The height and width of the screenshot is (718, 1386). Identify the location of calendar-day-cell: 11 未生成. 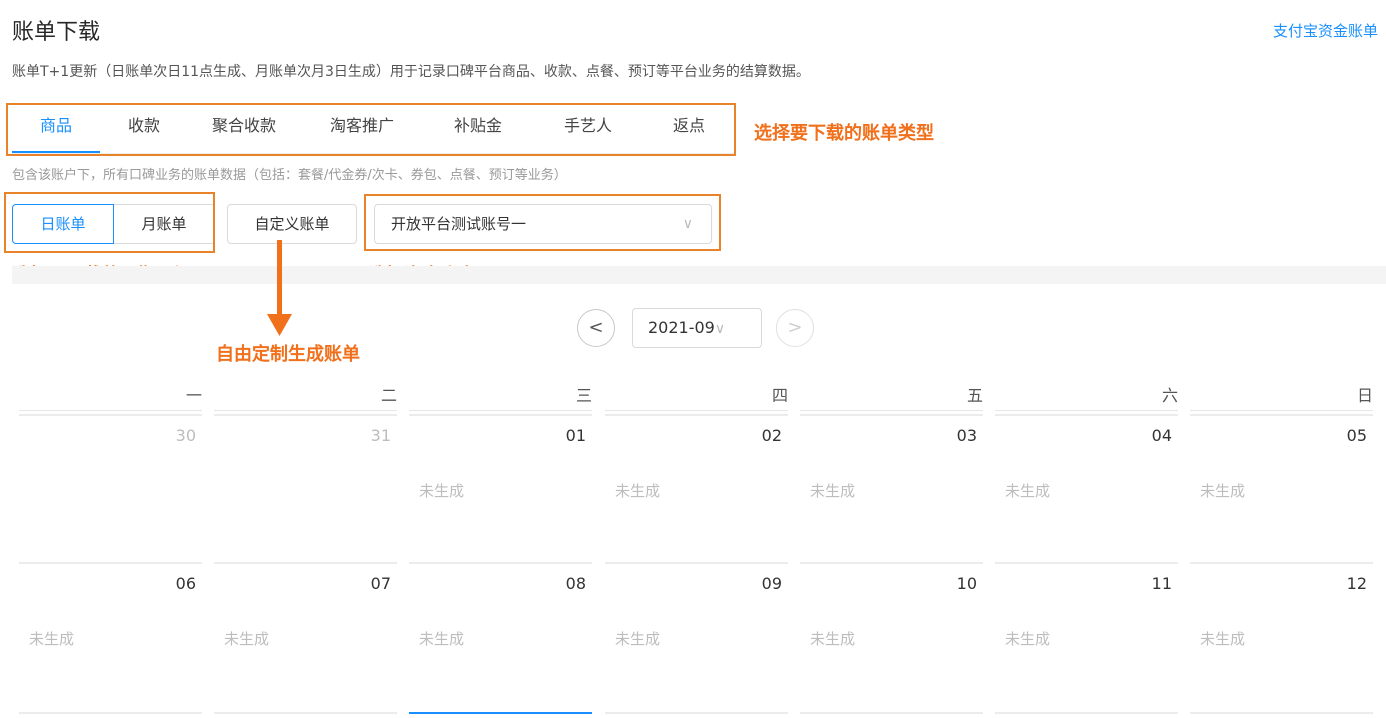
(1086, 636).